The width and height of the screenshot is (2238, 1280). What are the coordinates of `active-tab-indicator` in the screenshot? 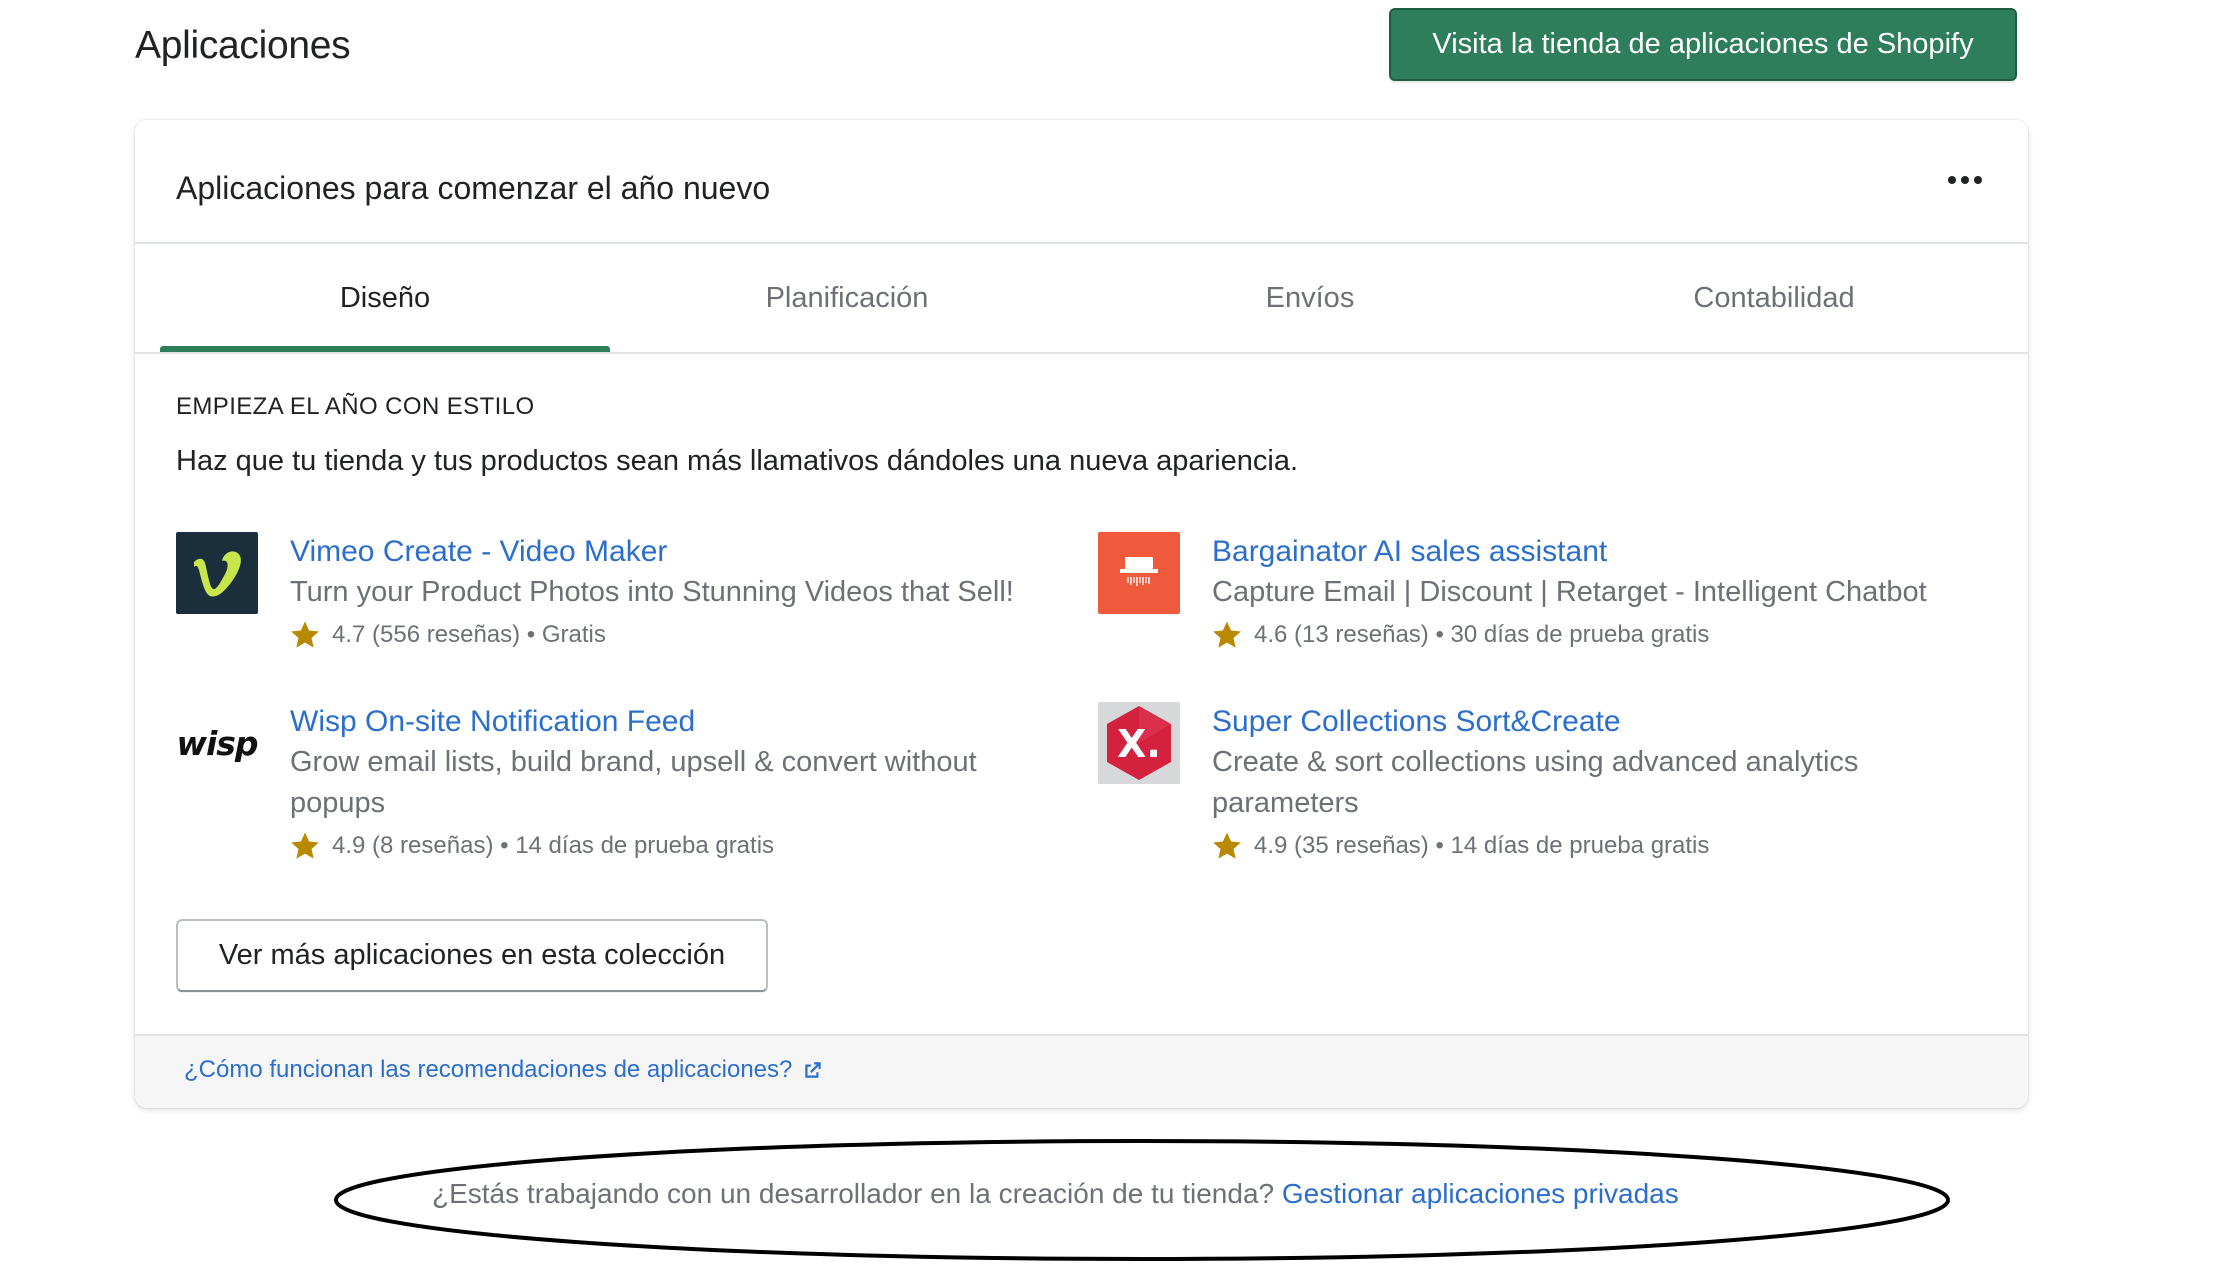 It's located at (385, 349).